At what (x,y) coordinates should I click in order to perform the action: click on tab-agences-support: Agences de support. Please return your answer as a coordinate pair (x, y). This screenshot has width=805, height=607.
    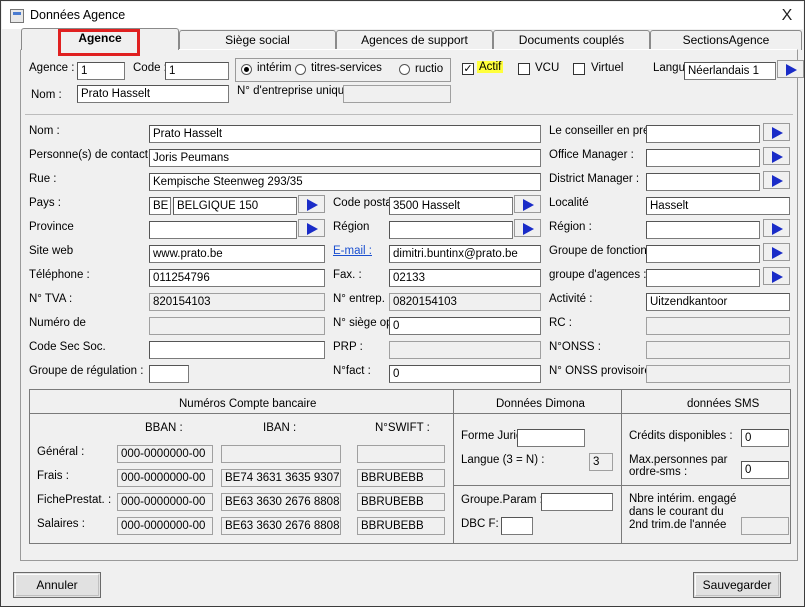
    Looking at the image, I should click on (414, 40).